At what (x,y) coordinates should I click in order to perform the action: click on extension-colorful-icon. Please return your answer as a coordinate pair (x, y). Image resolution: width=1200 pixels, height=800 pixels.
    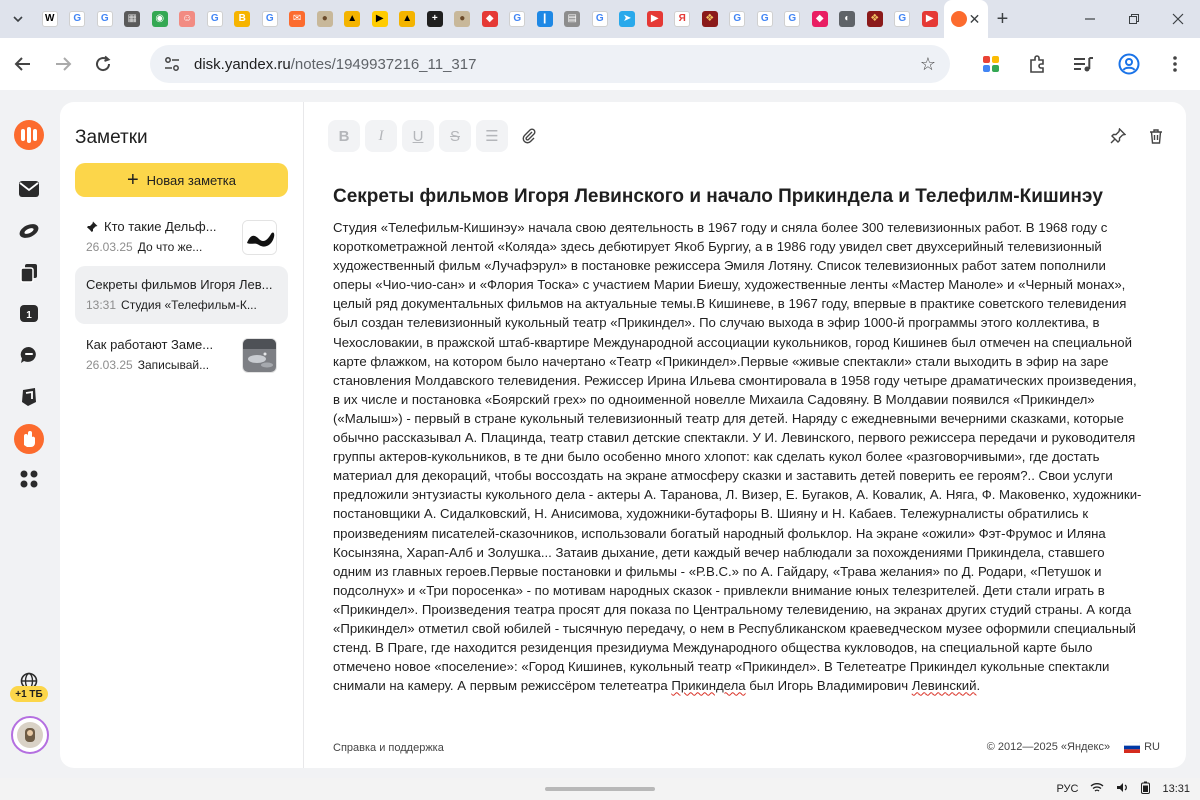
    Looking at the image, I should click on (991, 64).